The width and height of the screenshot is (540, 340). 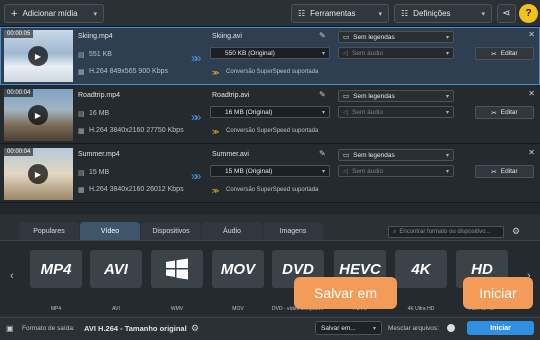 I want to click on file-name: Skiing.mp4, so click(x=95, y=36).